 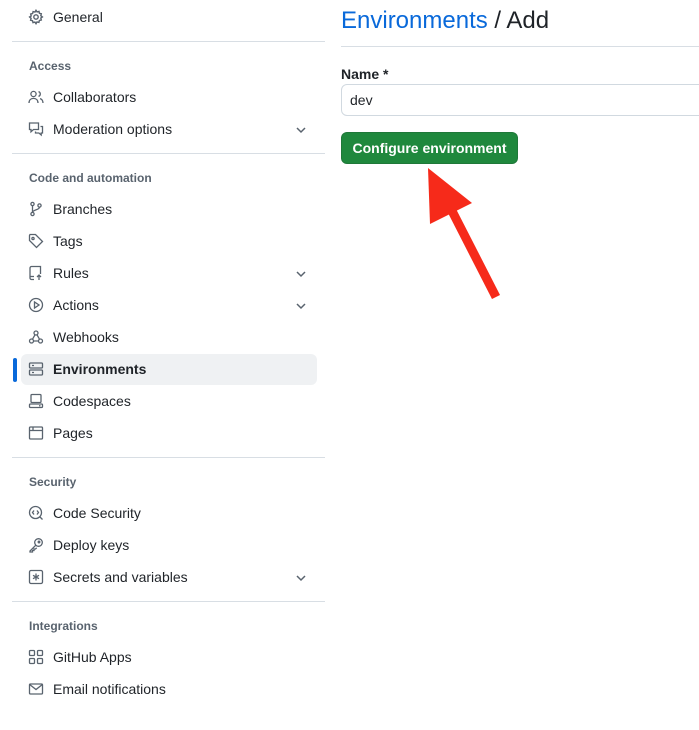 What do you see at coordinates (92, 657) in the screenshot?
I see `sidebar-item-label: GitHub Apps` at bounding box center [92, 657].